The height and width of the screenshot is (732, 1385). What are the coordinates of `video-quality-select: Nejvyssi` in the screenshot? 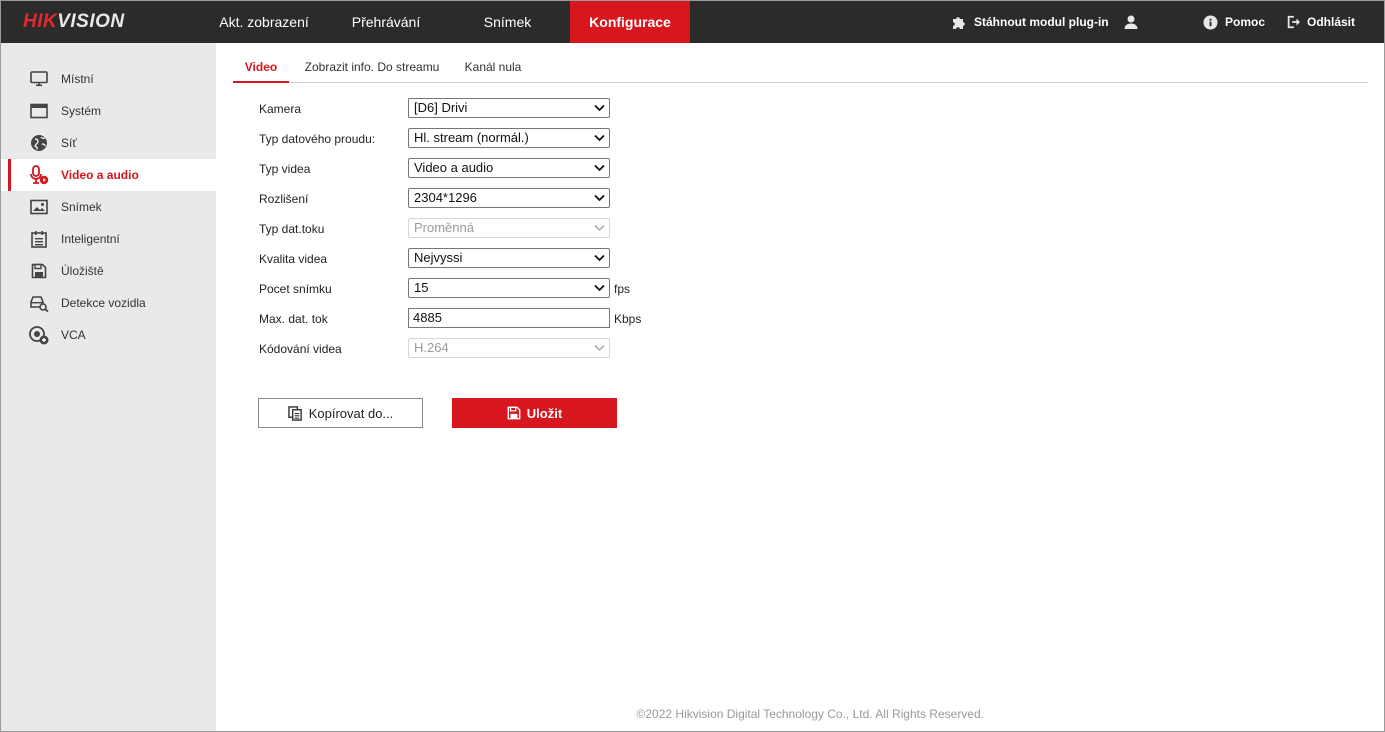 It's located at (509, 258).